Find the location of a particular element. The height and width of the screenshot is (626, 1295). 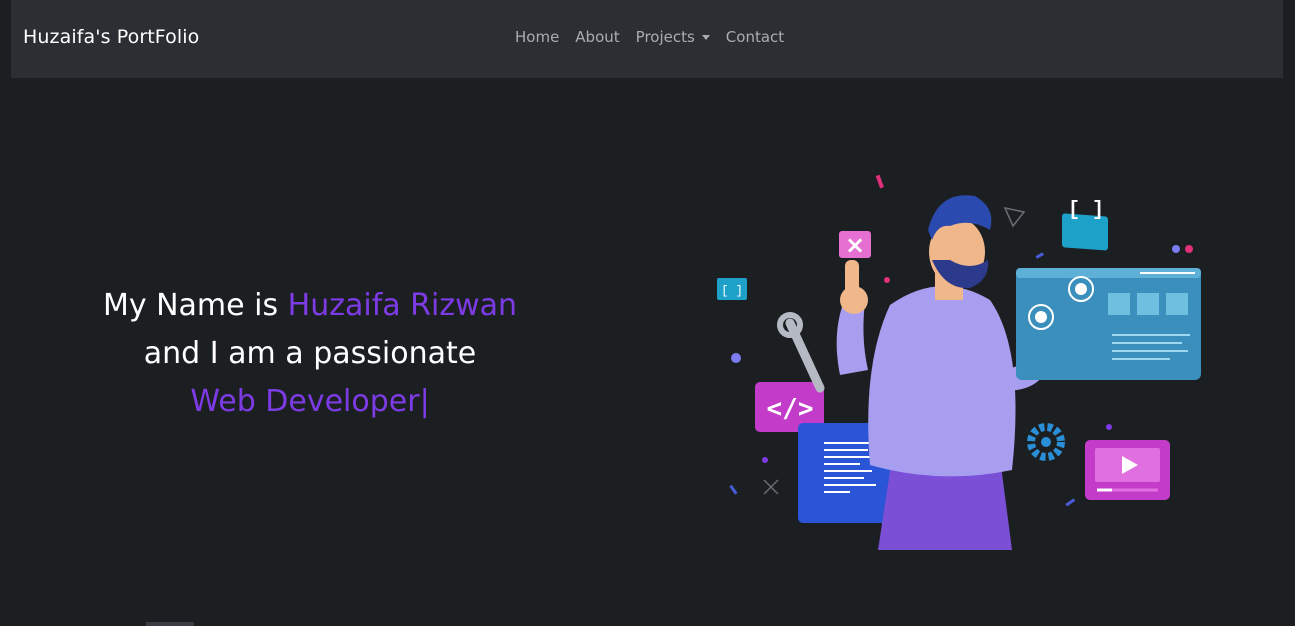

hero-line-3: Web Developer| is located at coordinates (310, 402).